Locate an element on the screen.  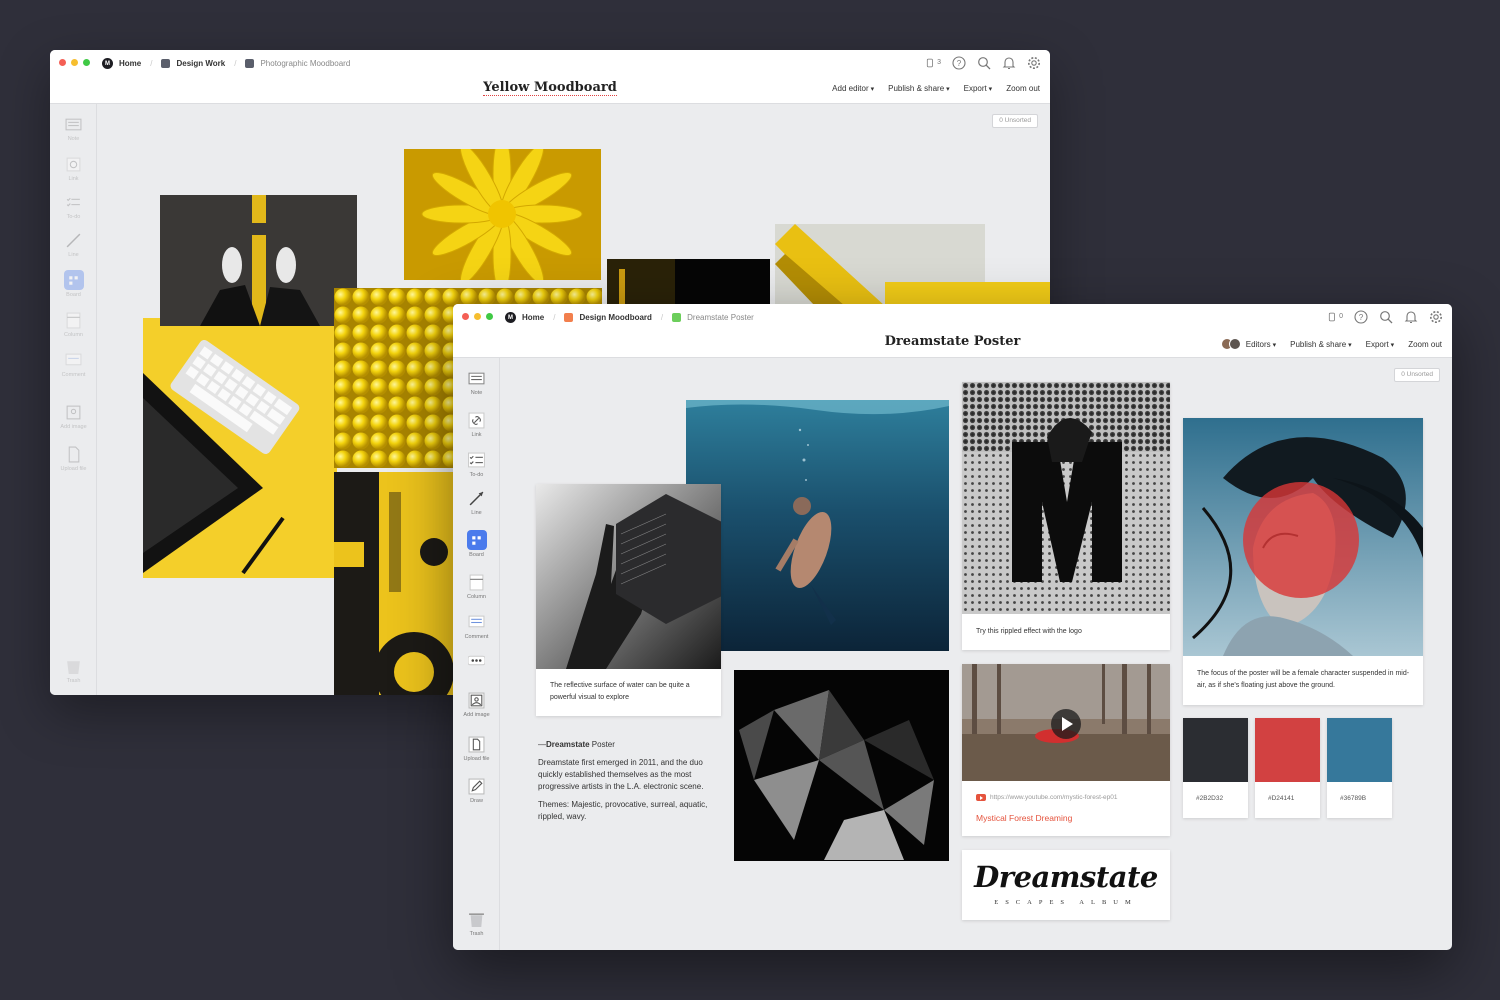
color-swatch-charcoal: #2B2D32 is located at coordinates (1215, 768).